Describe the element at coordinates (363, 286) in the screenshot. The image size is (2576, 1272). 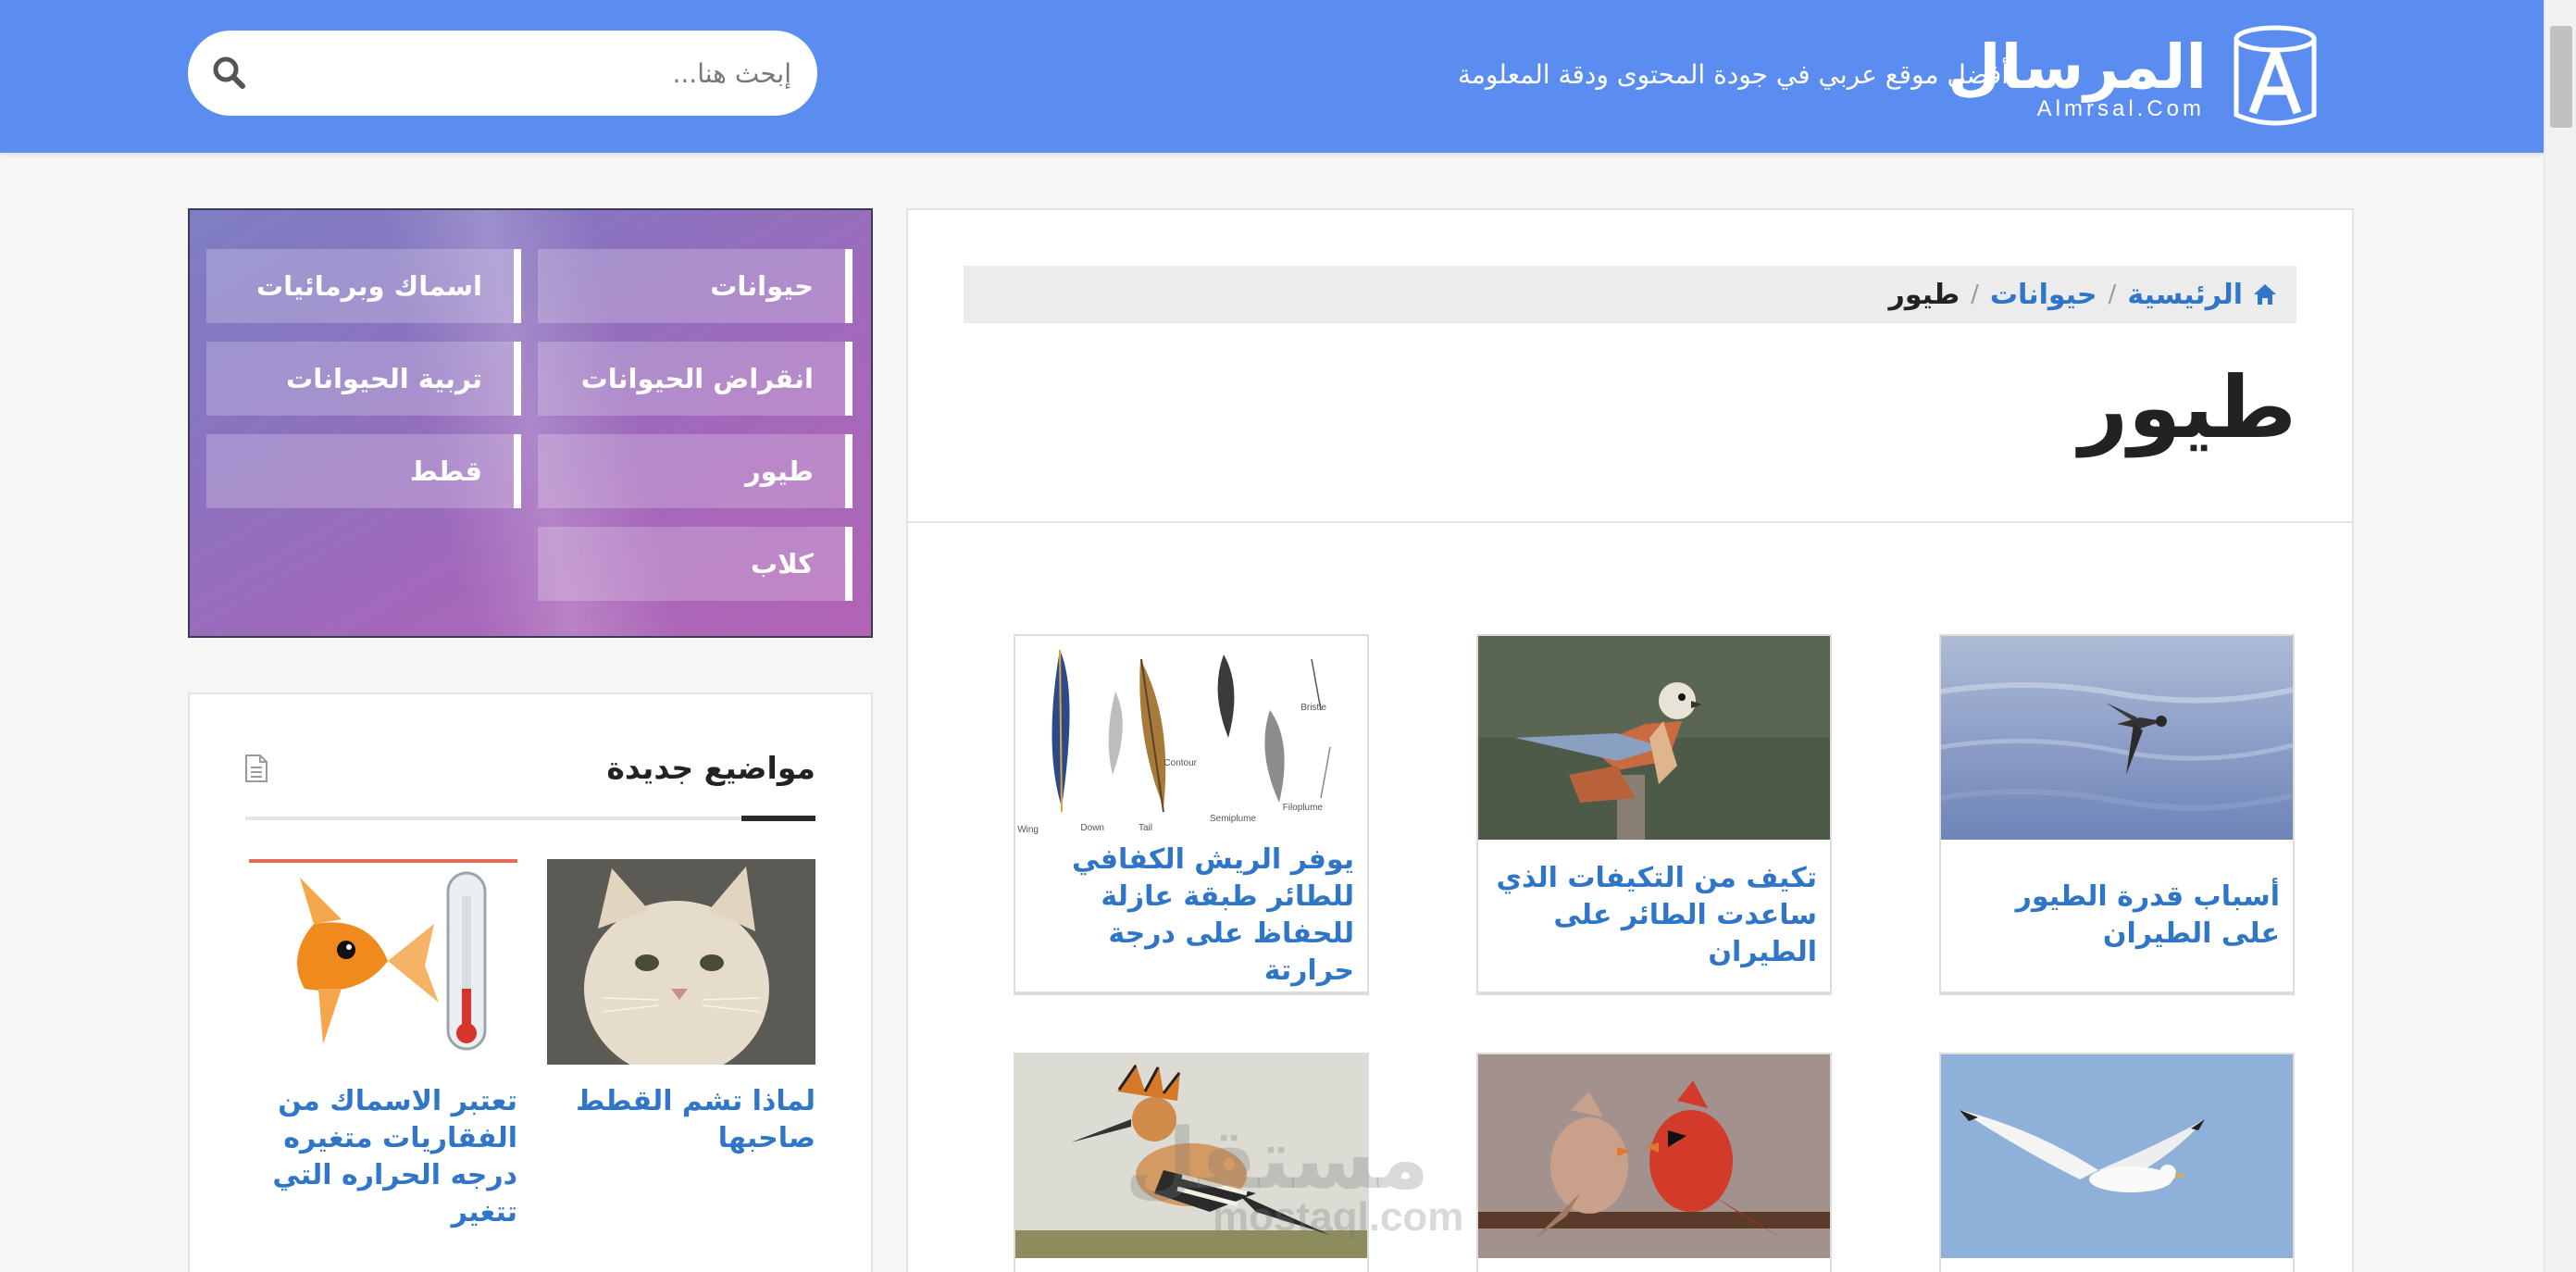
I see `category-fish-amphibians: اسماك وبرمائيات` at that location.